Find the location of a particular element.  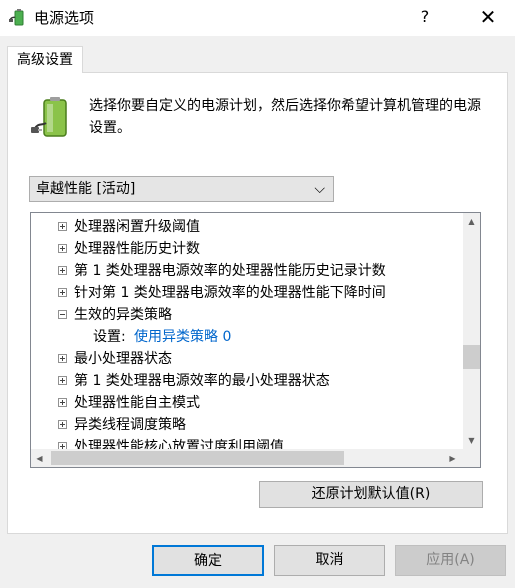

horizontal-scroll-thumb is located at coordinates (197, 458).